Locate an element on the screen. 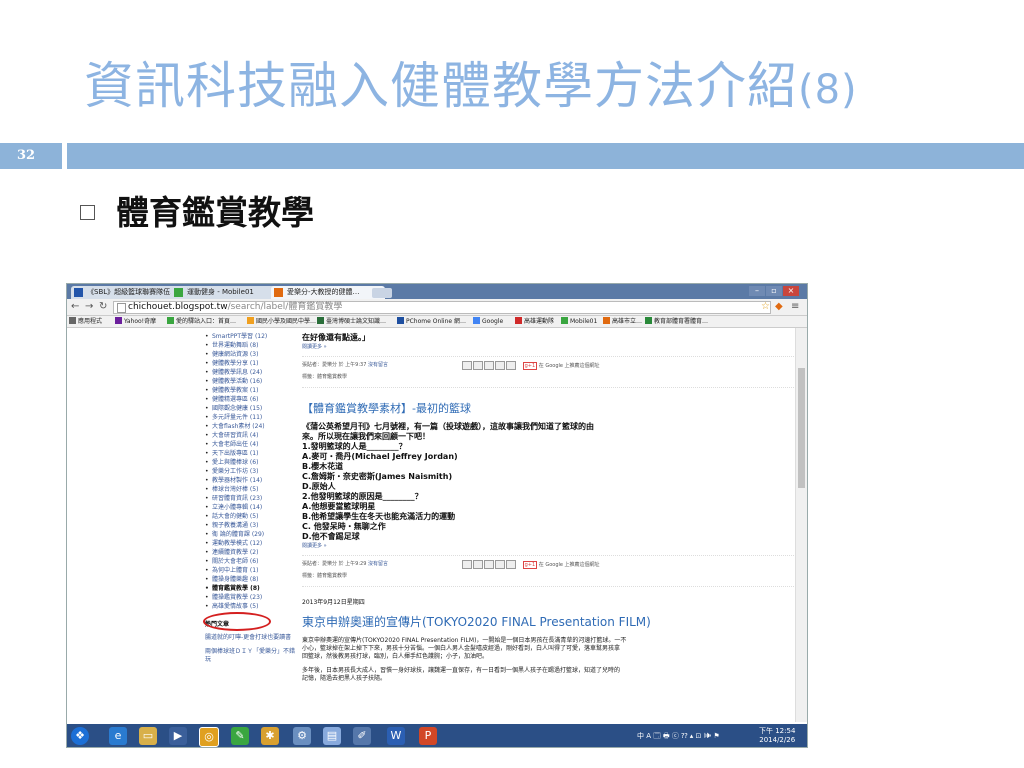  bookmark-item: Google is located at coordinates (488, 321).